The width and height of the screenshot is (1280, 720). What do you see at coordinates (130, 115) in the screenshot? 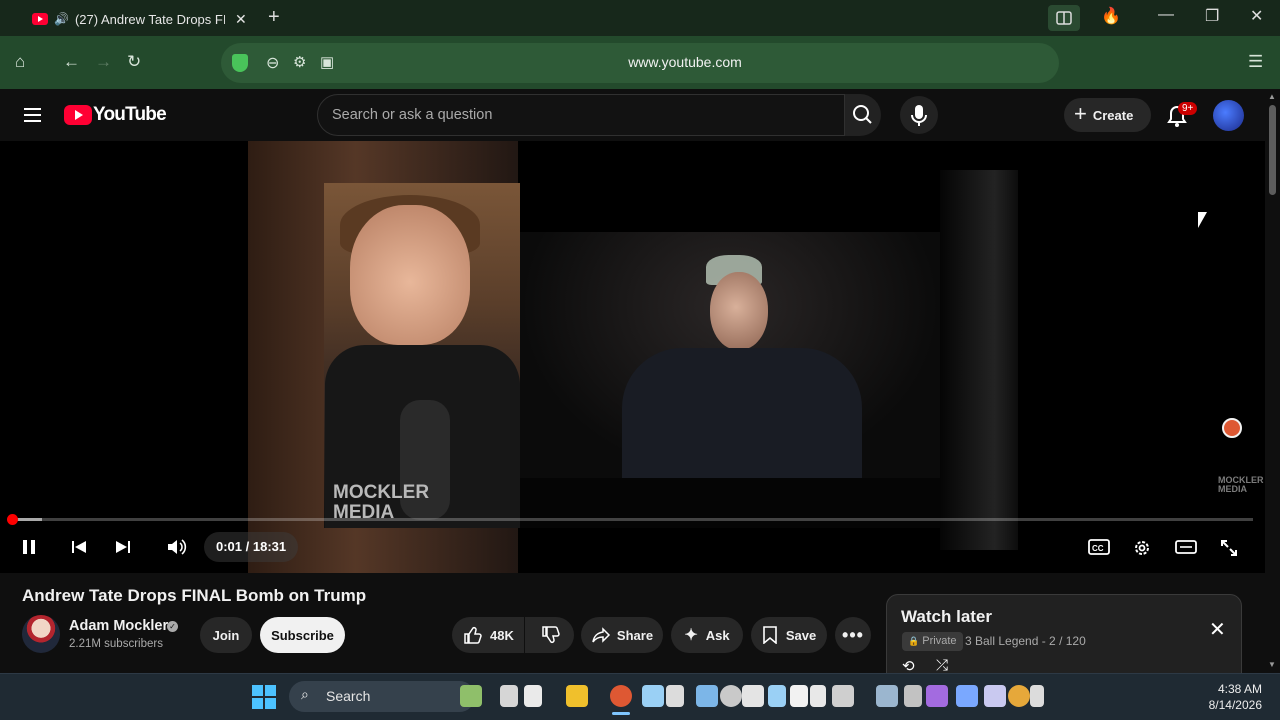
I see `youtube-logo-text: YouTube` at bounding box center [130, 115].